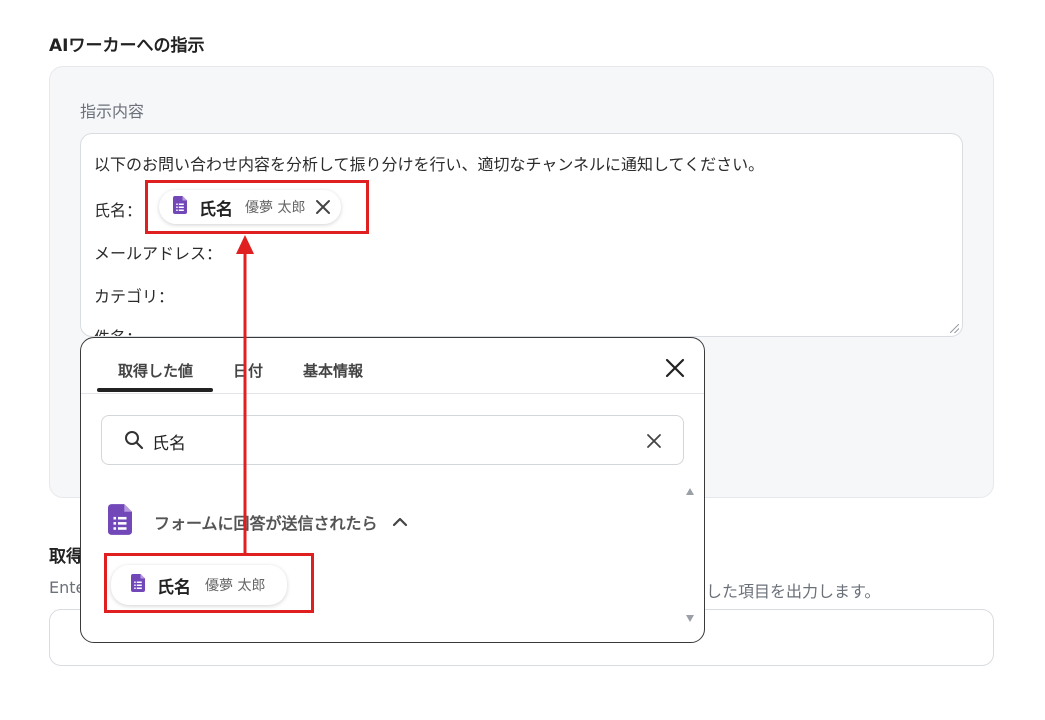 This screenshot has height=720, width=1045. What do you see at coordinates (158, 253) in the screenshot?
I see `instruction-line-email: メールアドレス：` at bounding box center [158, 253].